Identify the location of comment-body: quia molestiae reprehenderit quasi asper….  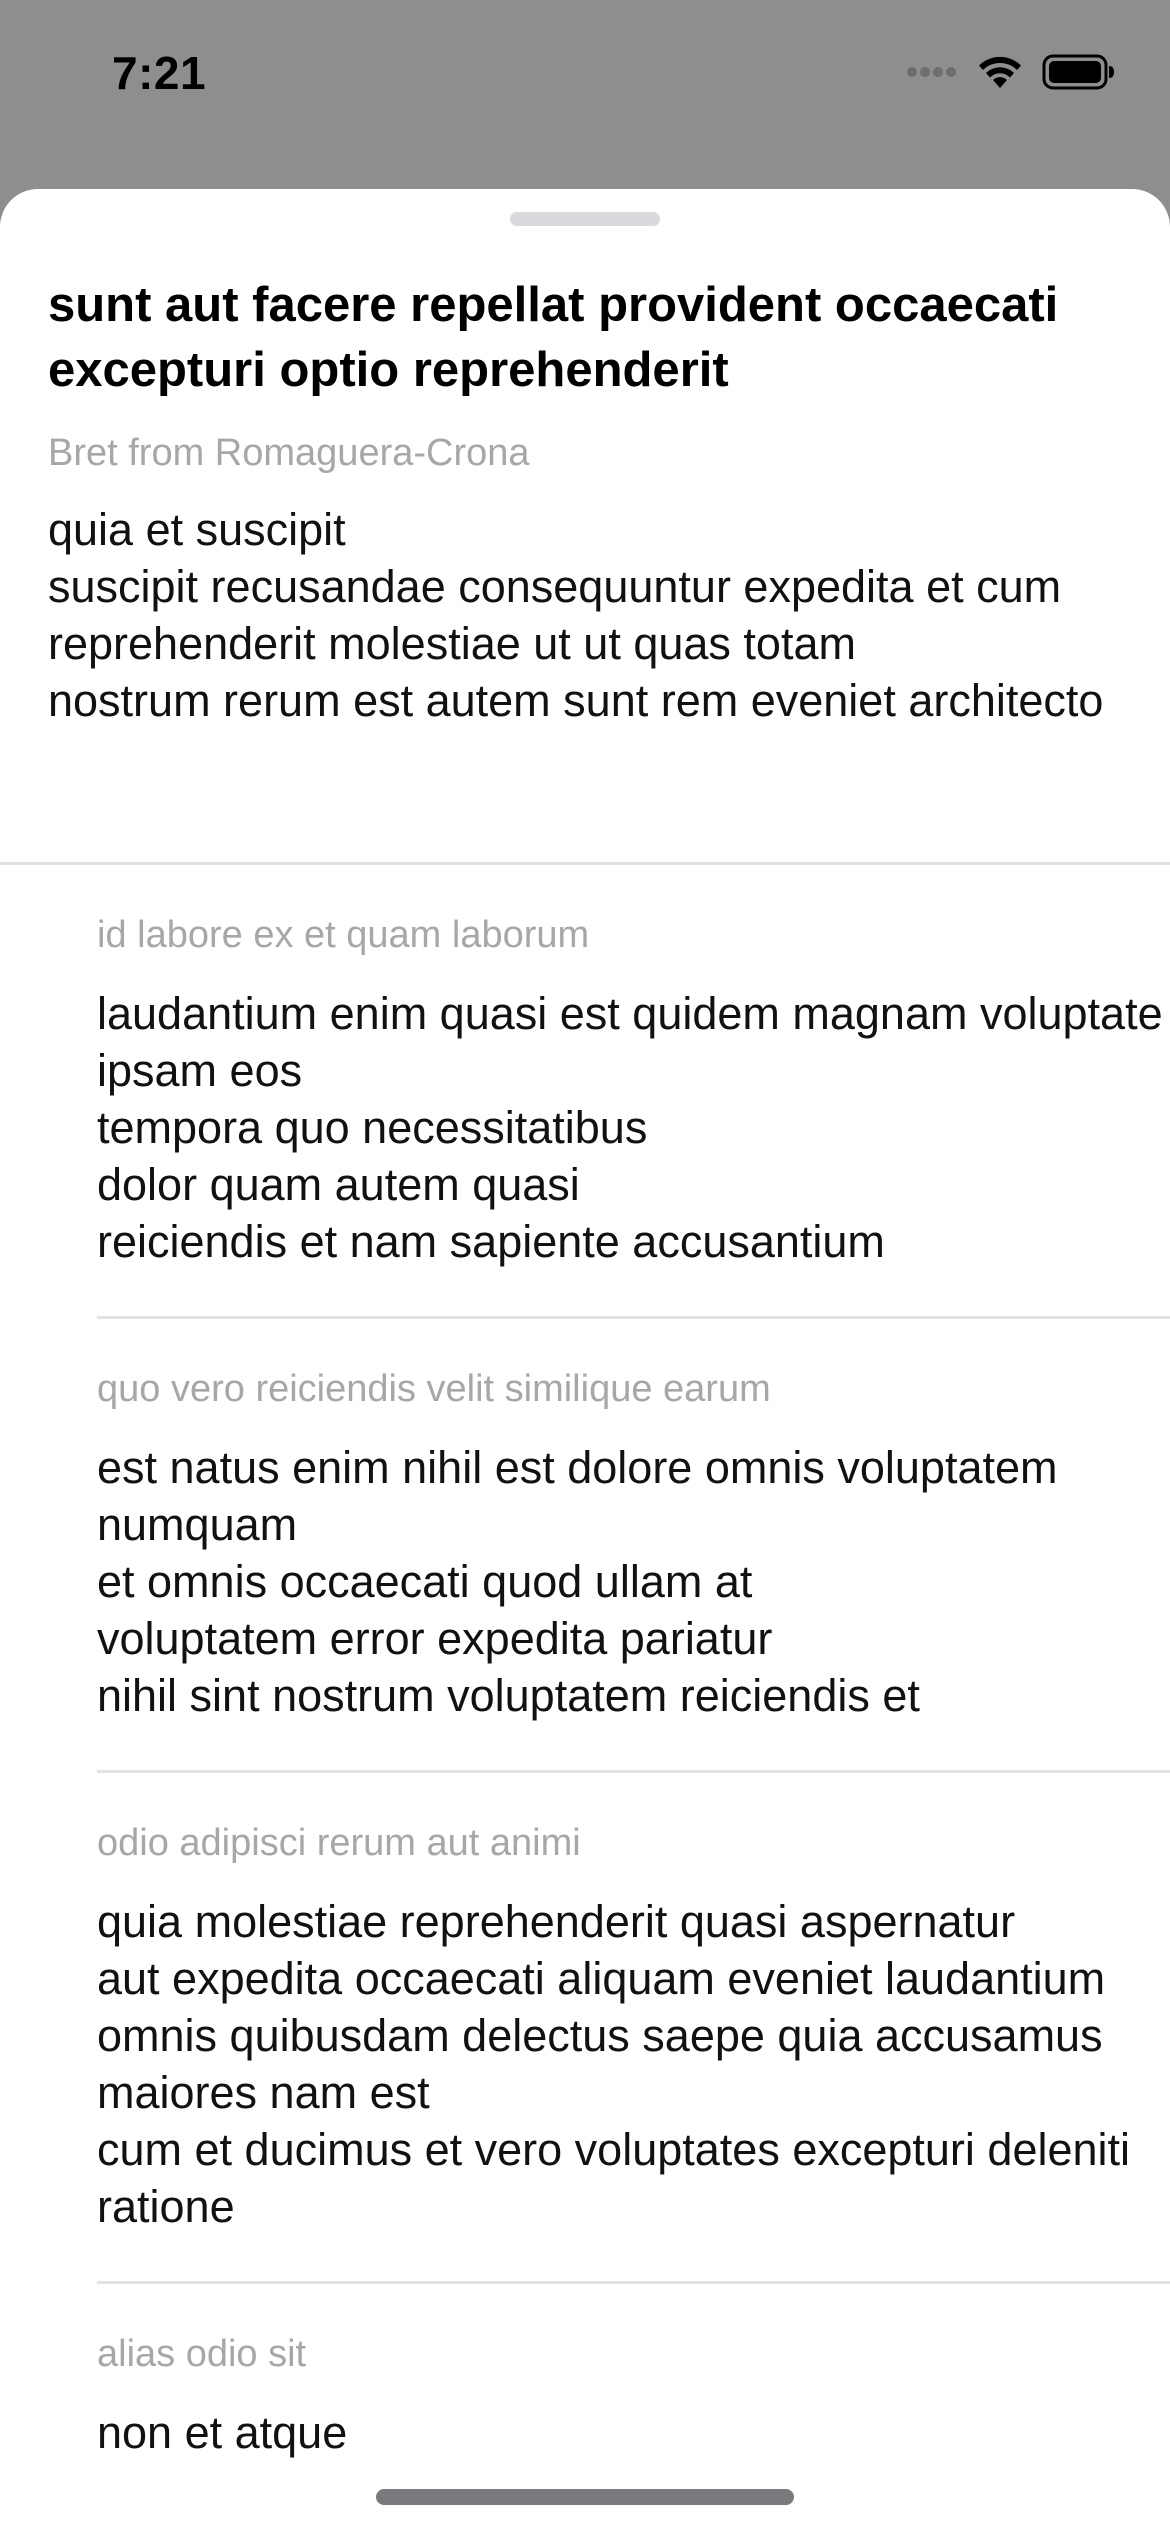
(614, 2064).